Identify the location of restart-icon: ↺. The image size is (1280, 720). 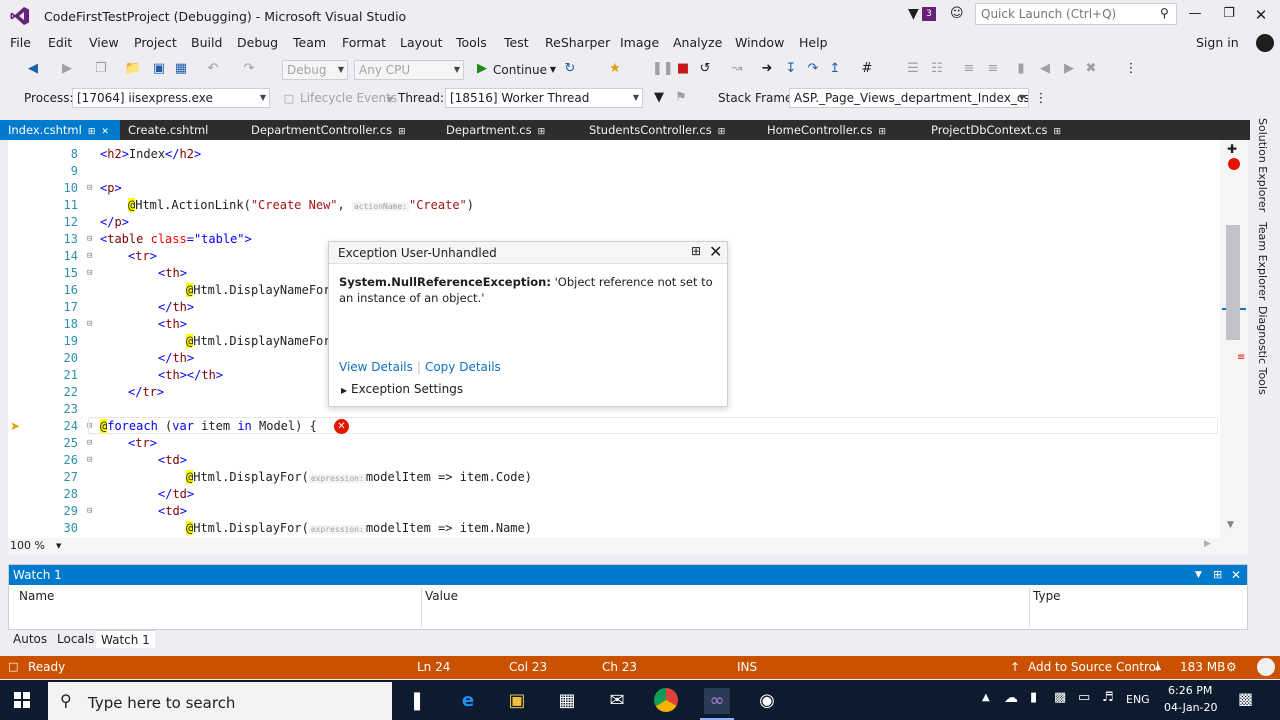
(705, 69).